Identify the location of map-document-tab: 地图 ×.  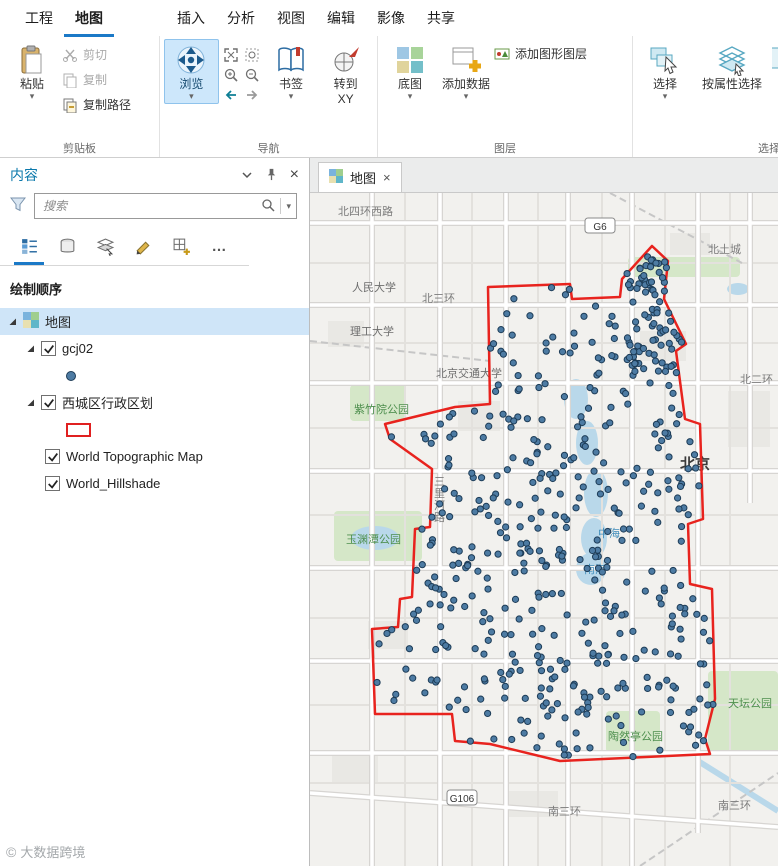
(360, 177).